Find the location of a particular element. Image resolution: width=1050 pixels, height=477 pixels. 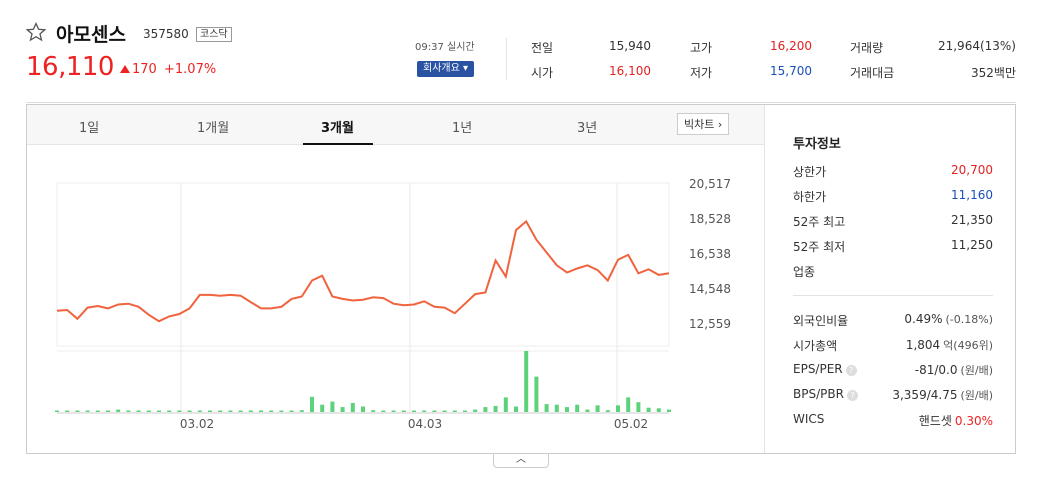

y-tick-label: 20,517 is located at coordinates (710, 184).